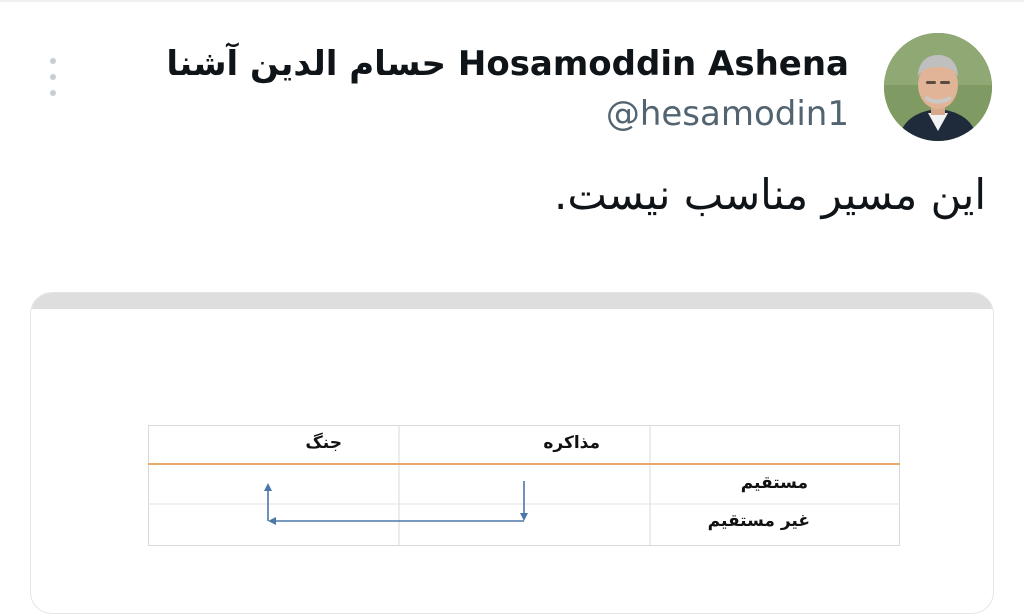 The image size is (1024, 614). Describe the element at coordinates (727, 114) in the screenshot. I see `user-handle: @hesamodin1` at that location.